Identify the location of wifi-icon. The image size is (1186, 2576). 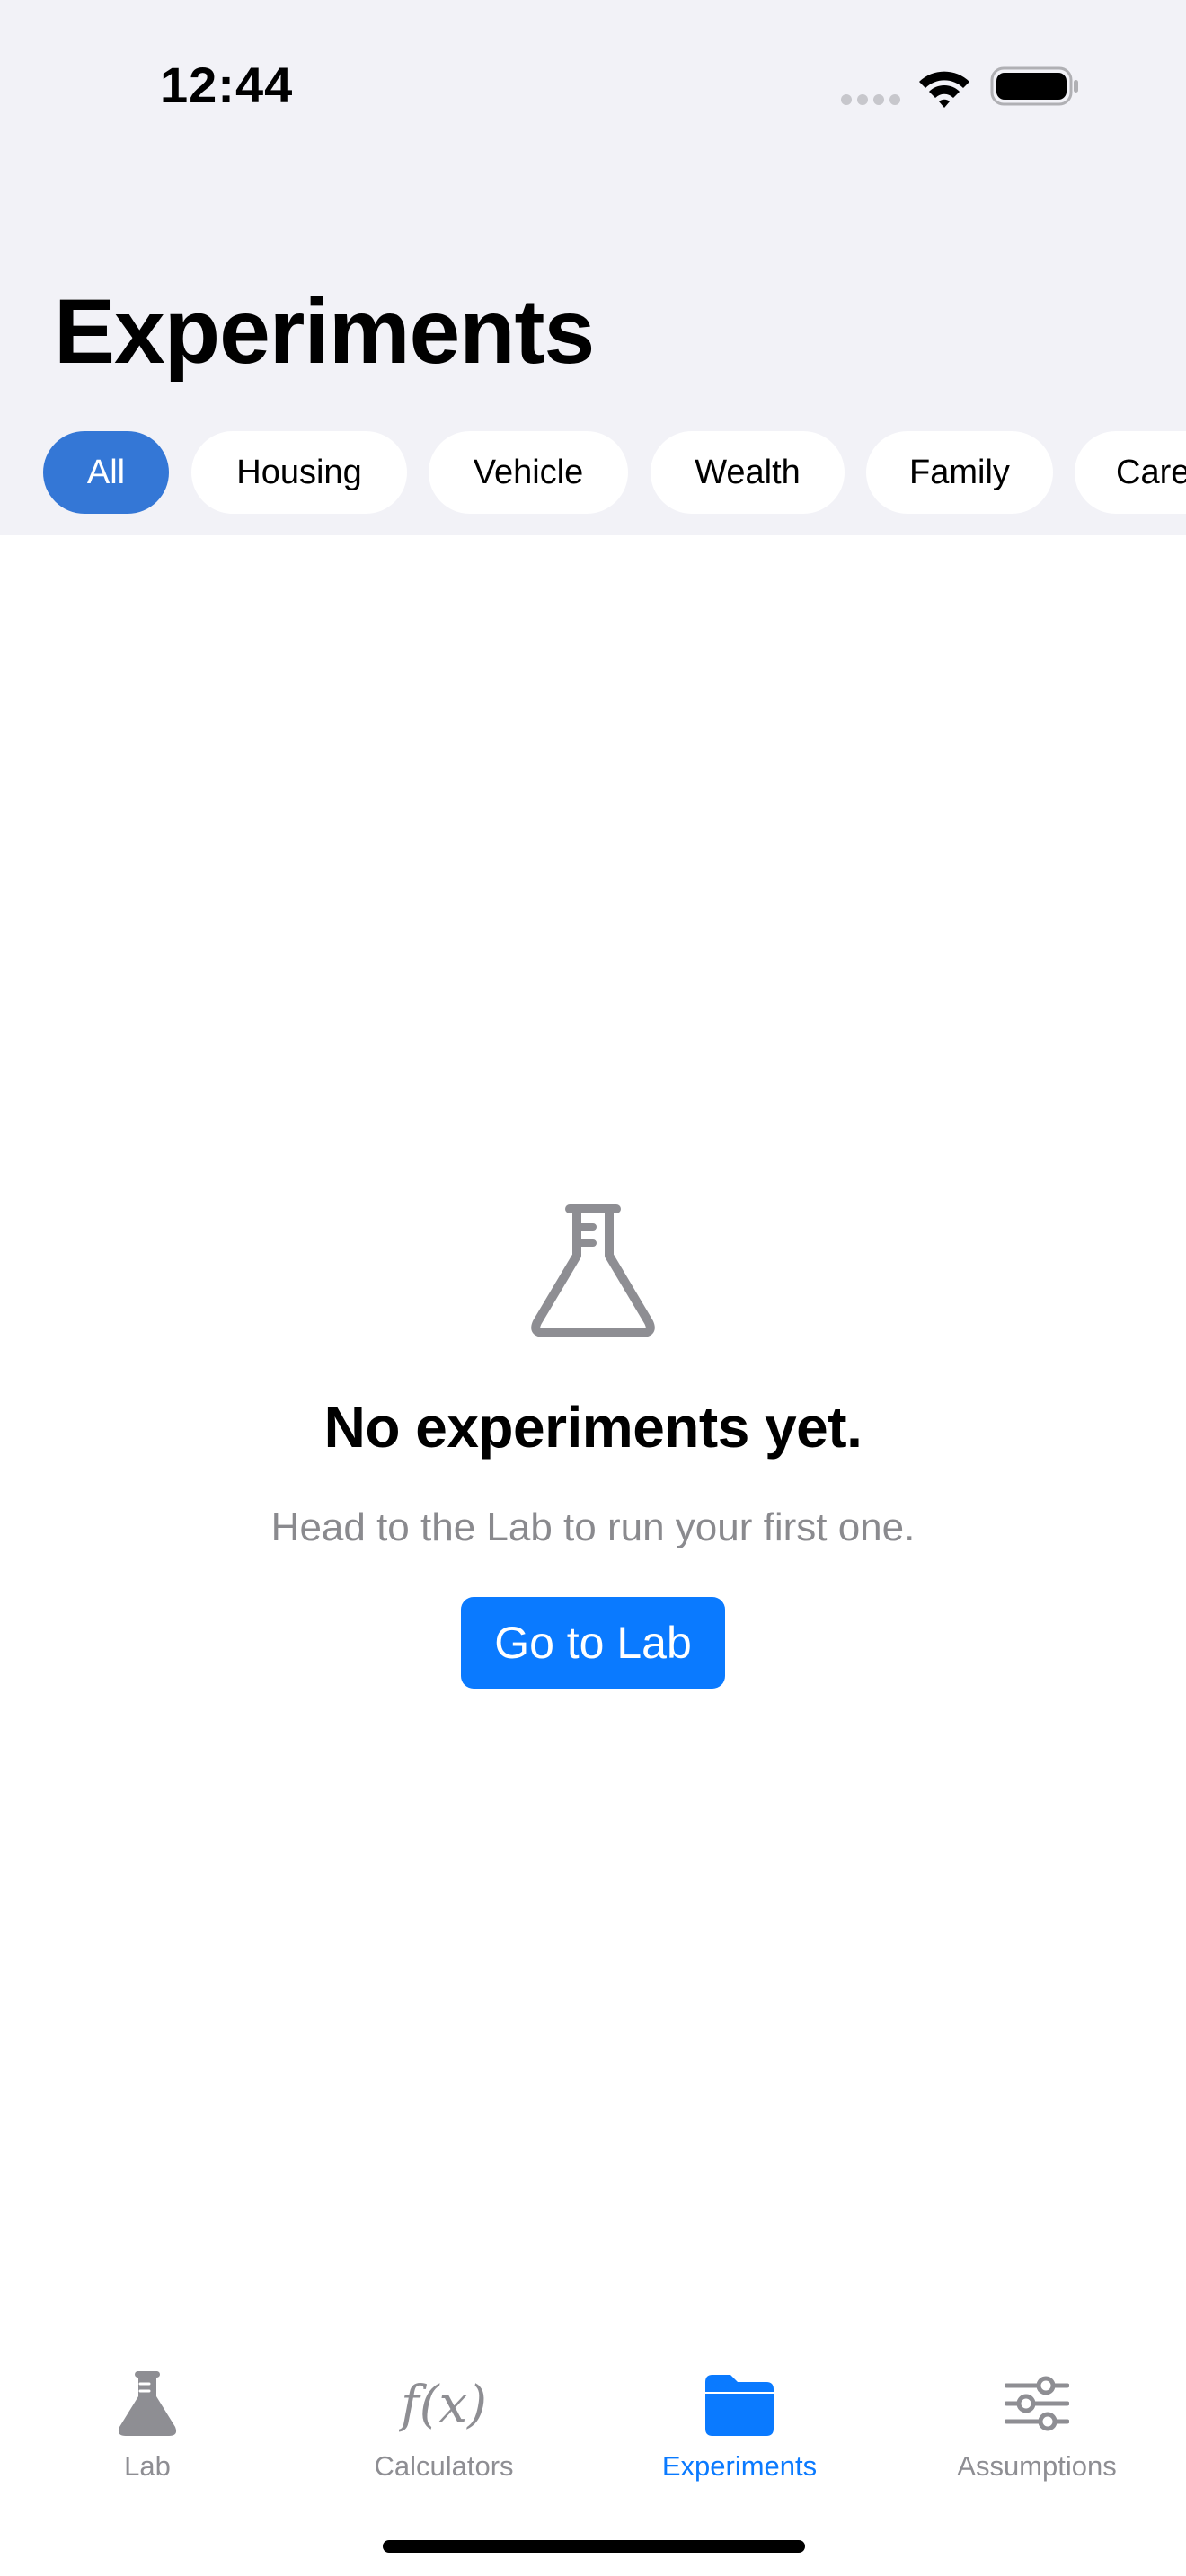
(944, 89).